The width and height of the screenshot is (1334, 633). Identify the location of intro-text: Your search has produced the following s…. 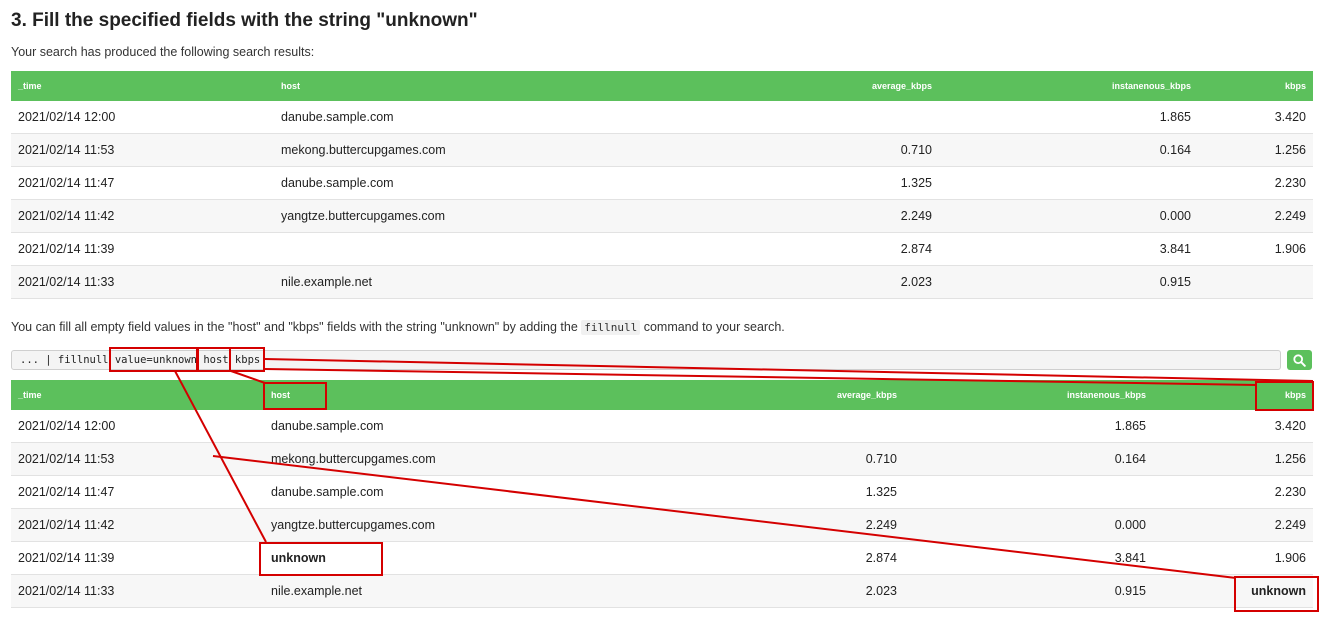
(163, 52).